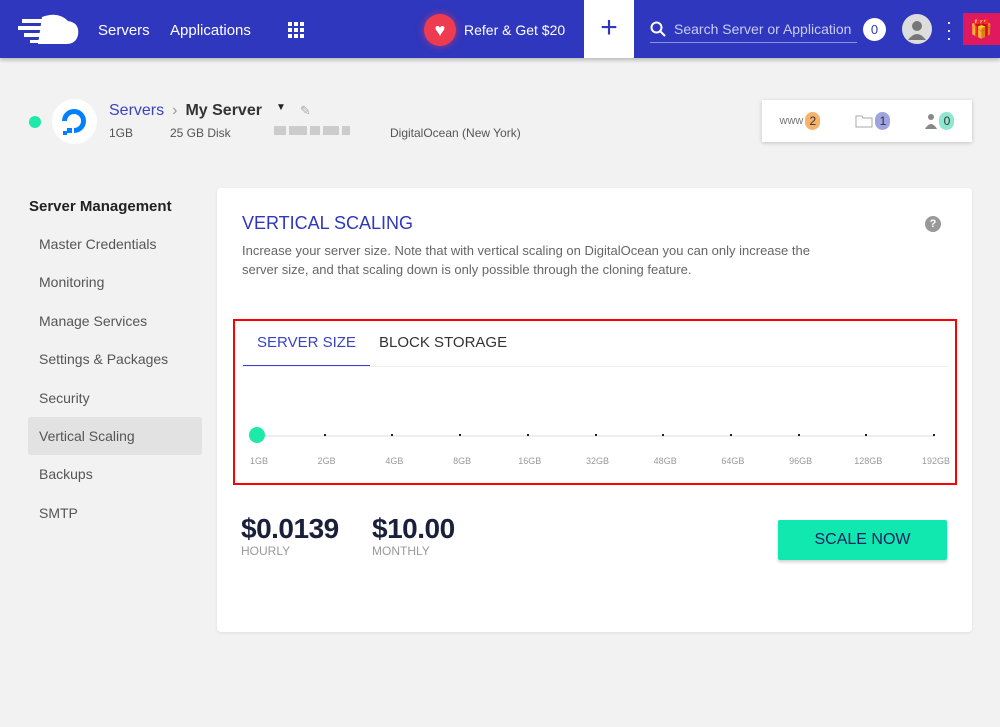 This screenshot has width=1000, height=727. Describe the element at coordinates (49, 29) in the screenshot. I see `cloudways-logo` at that location.